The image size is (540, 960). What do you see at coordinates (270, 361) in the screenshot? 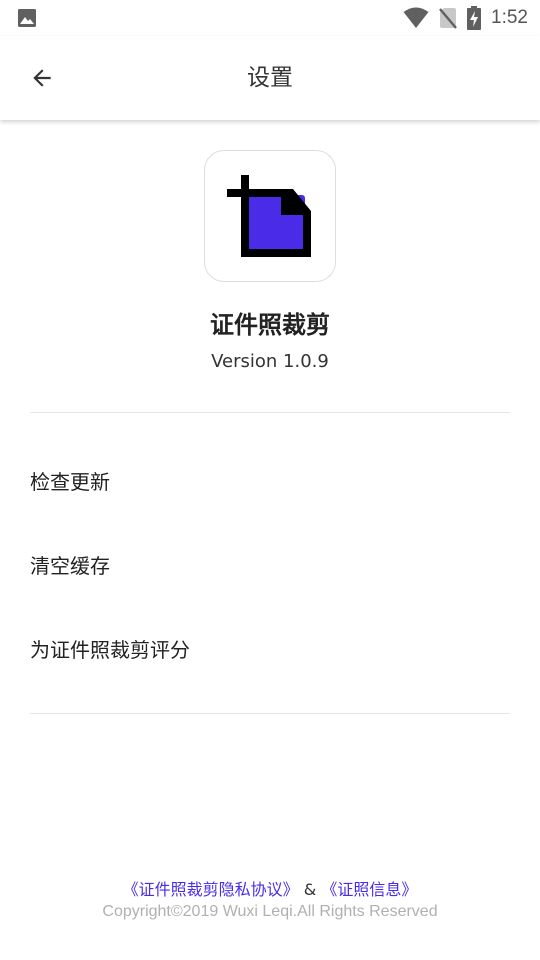
I see `app-version: Version 1.0.9` at bounding box center [270, 361].